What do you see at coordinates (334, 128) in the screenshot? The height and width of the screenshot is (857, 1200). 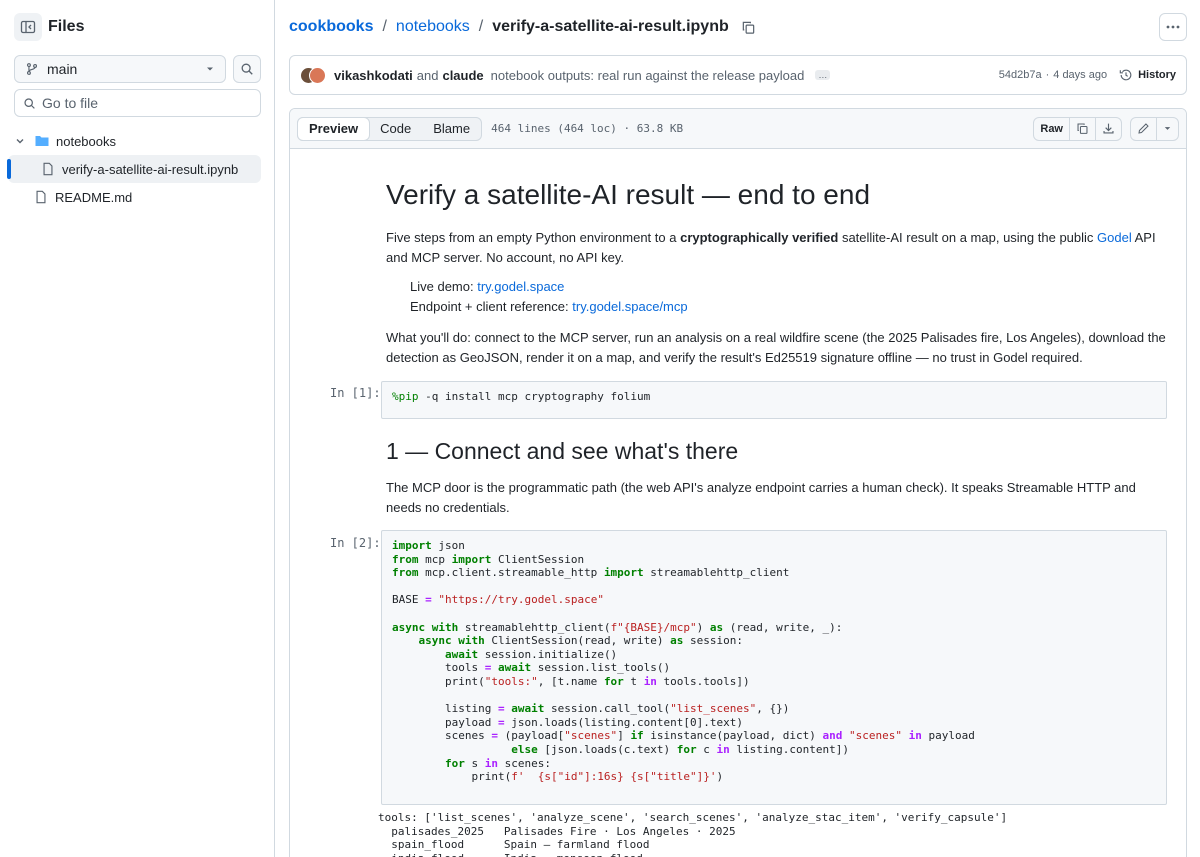 I see `tab-preview: Preview` at bounding box center [334, 128].